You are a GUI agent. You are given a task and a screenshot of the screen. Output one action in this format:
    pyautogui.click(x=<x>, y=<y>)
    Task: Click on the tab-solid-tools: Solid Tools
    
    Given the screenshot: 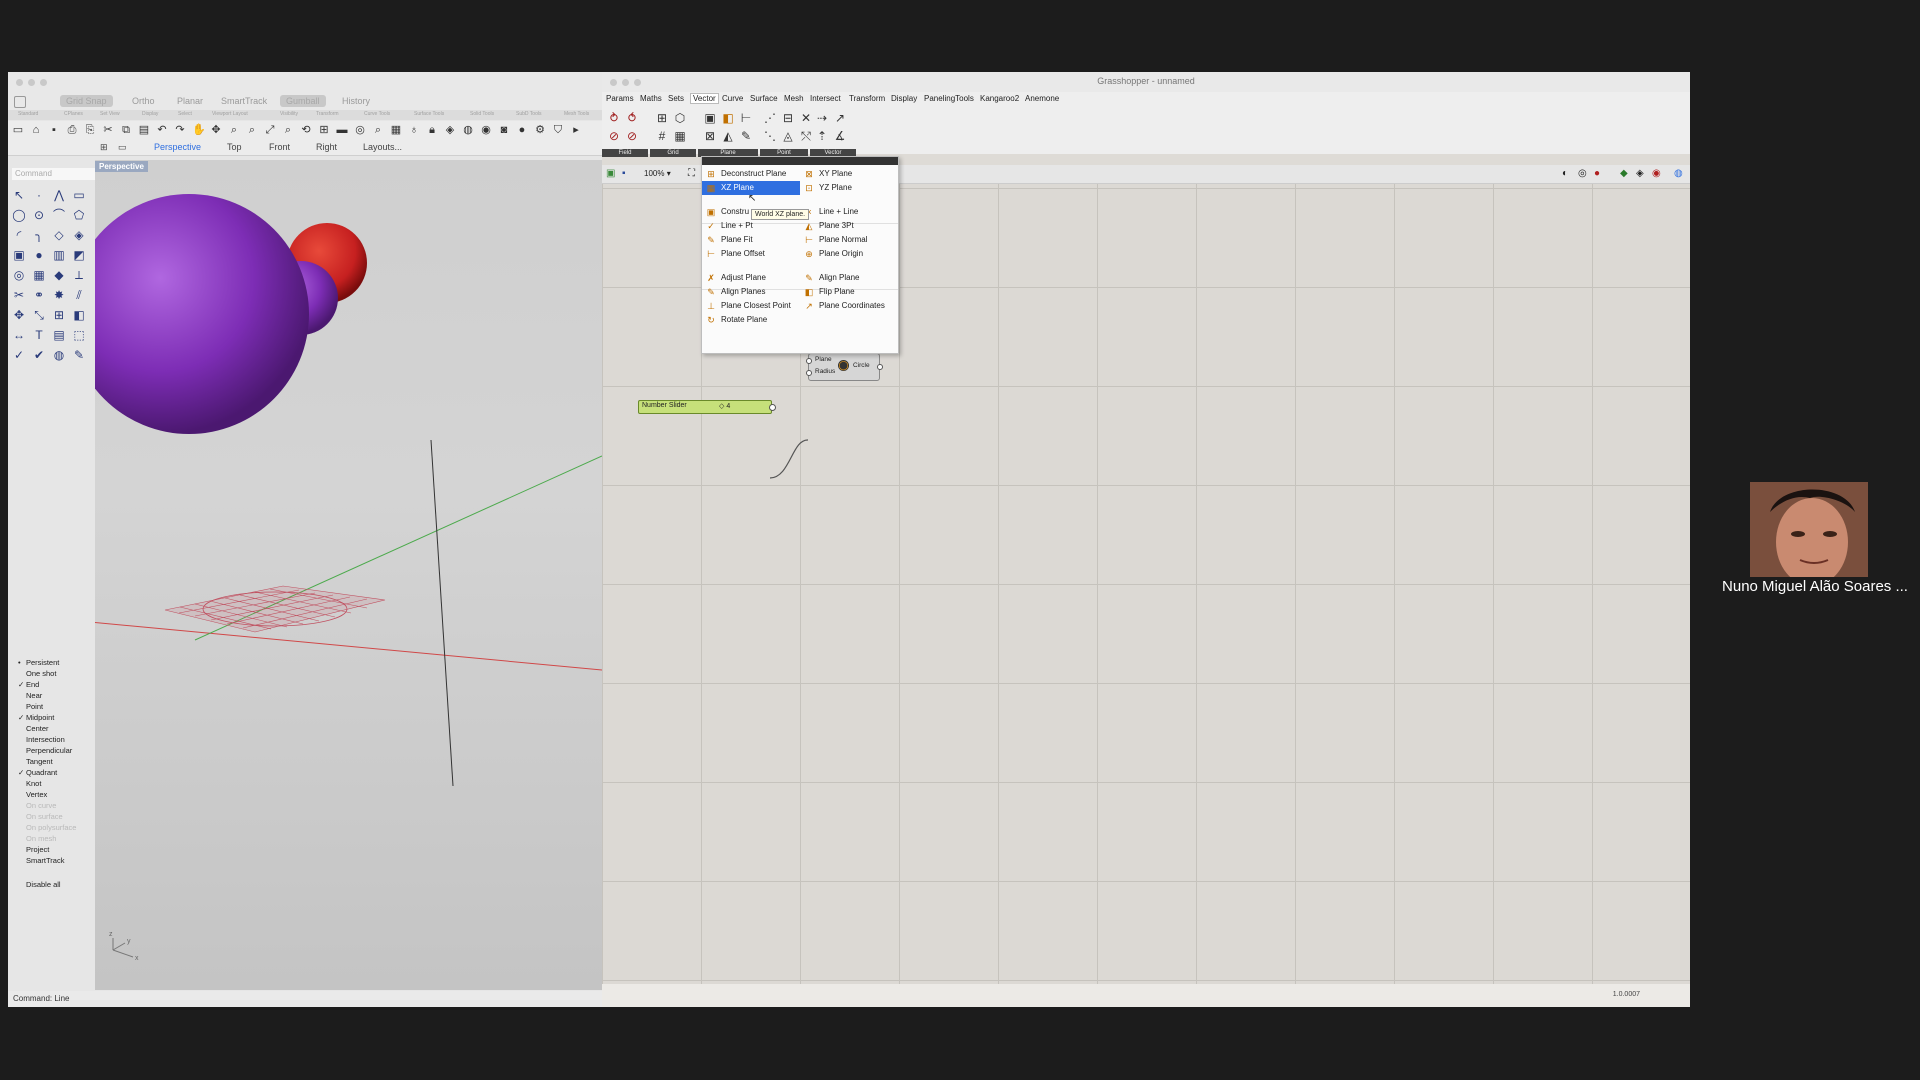 What is the action you would take?
    pyautogui.click(x=482, y=114)
    